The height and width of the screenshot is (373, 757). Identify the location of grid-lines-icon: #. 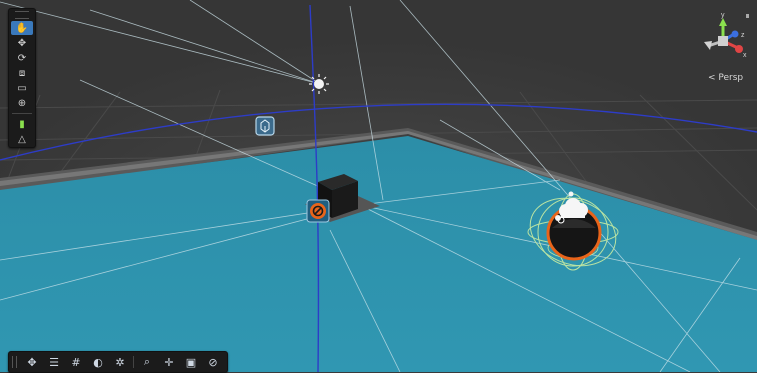
(76, 362).